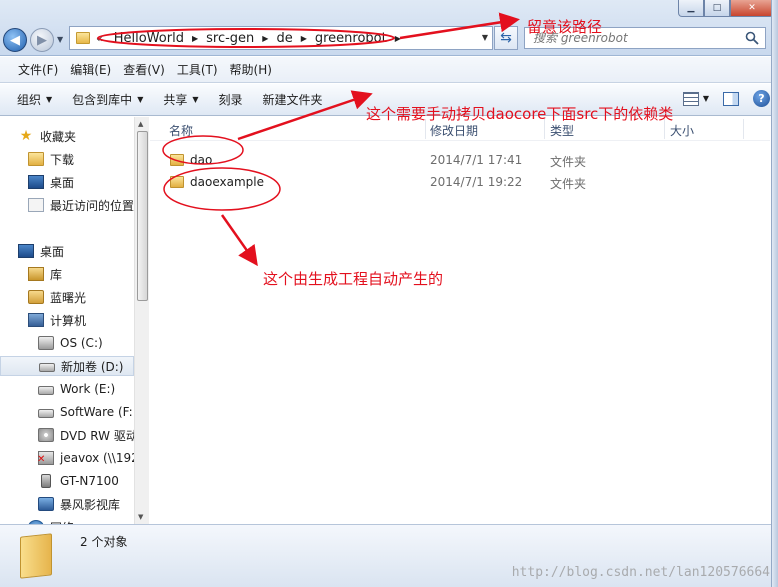 Image resolution: width=778 pixels, height=587 pixels. Describe the element at coordinates (88, 389) in the screenshot. I see `sidebar-item-label: Work (E:)` at that location.